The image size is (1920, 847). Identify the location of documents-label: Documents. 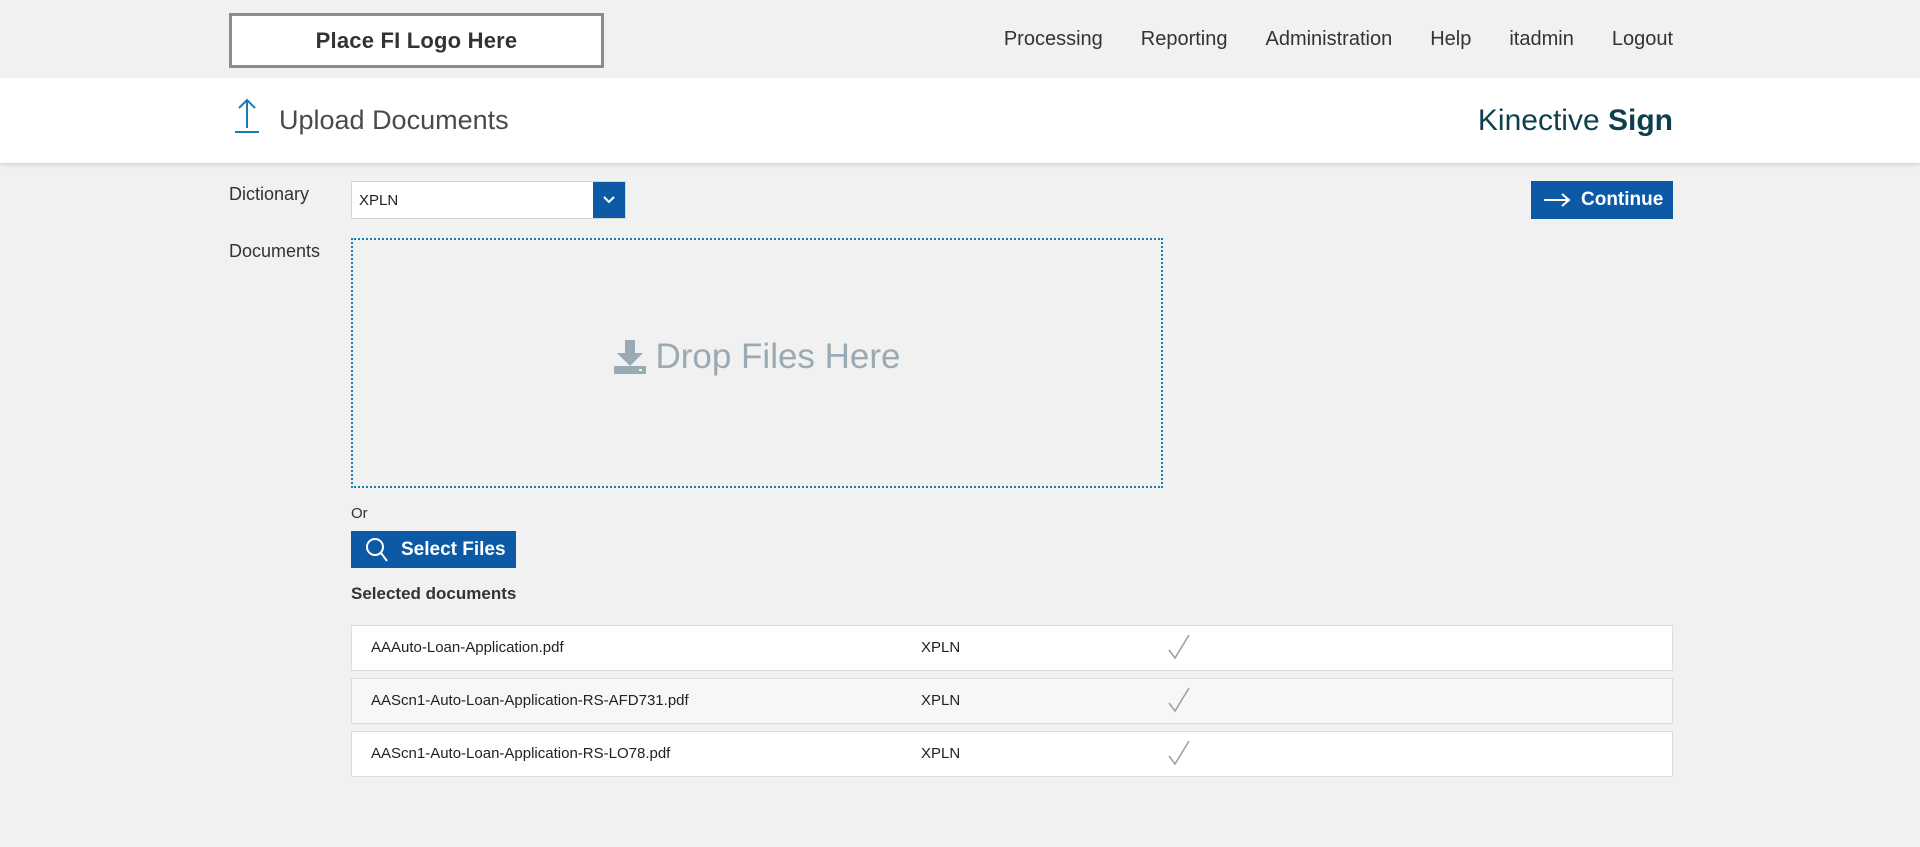
(275, 251).